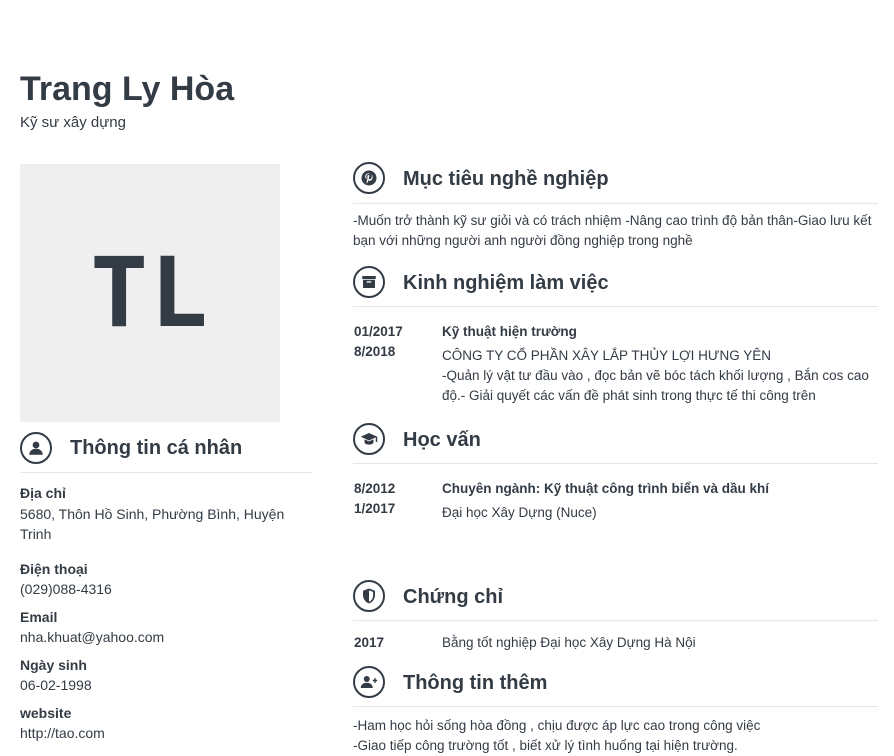 This screenshot has width=894, height=756. What do you see at coordinates (369, 439) in the screenshot?
I see `graduation-cap-icon` at bounding box center [369, 439].